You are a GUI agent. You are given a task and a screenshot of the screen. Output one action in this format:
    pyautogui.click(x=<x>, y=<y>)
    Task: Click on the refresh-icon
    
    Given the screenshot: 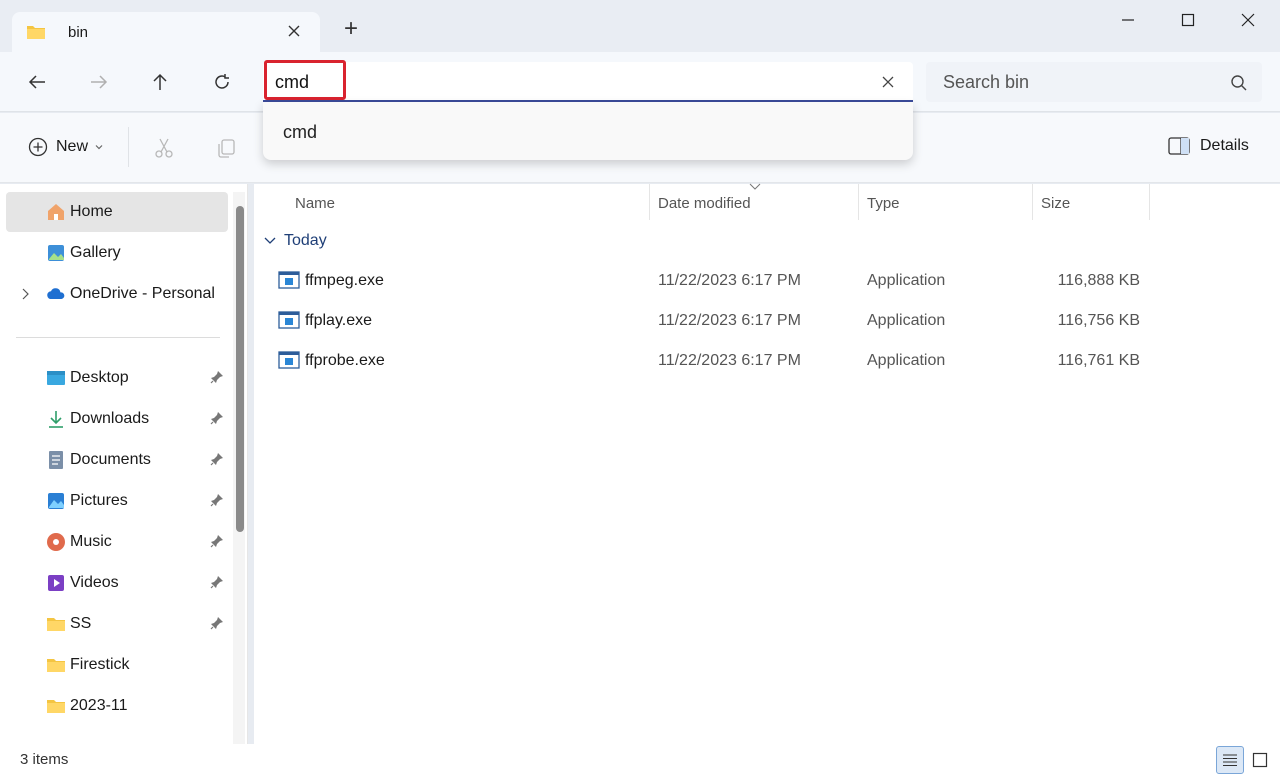 What is the action you would take?
    pyautogui.click(x=222, y=81)
    